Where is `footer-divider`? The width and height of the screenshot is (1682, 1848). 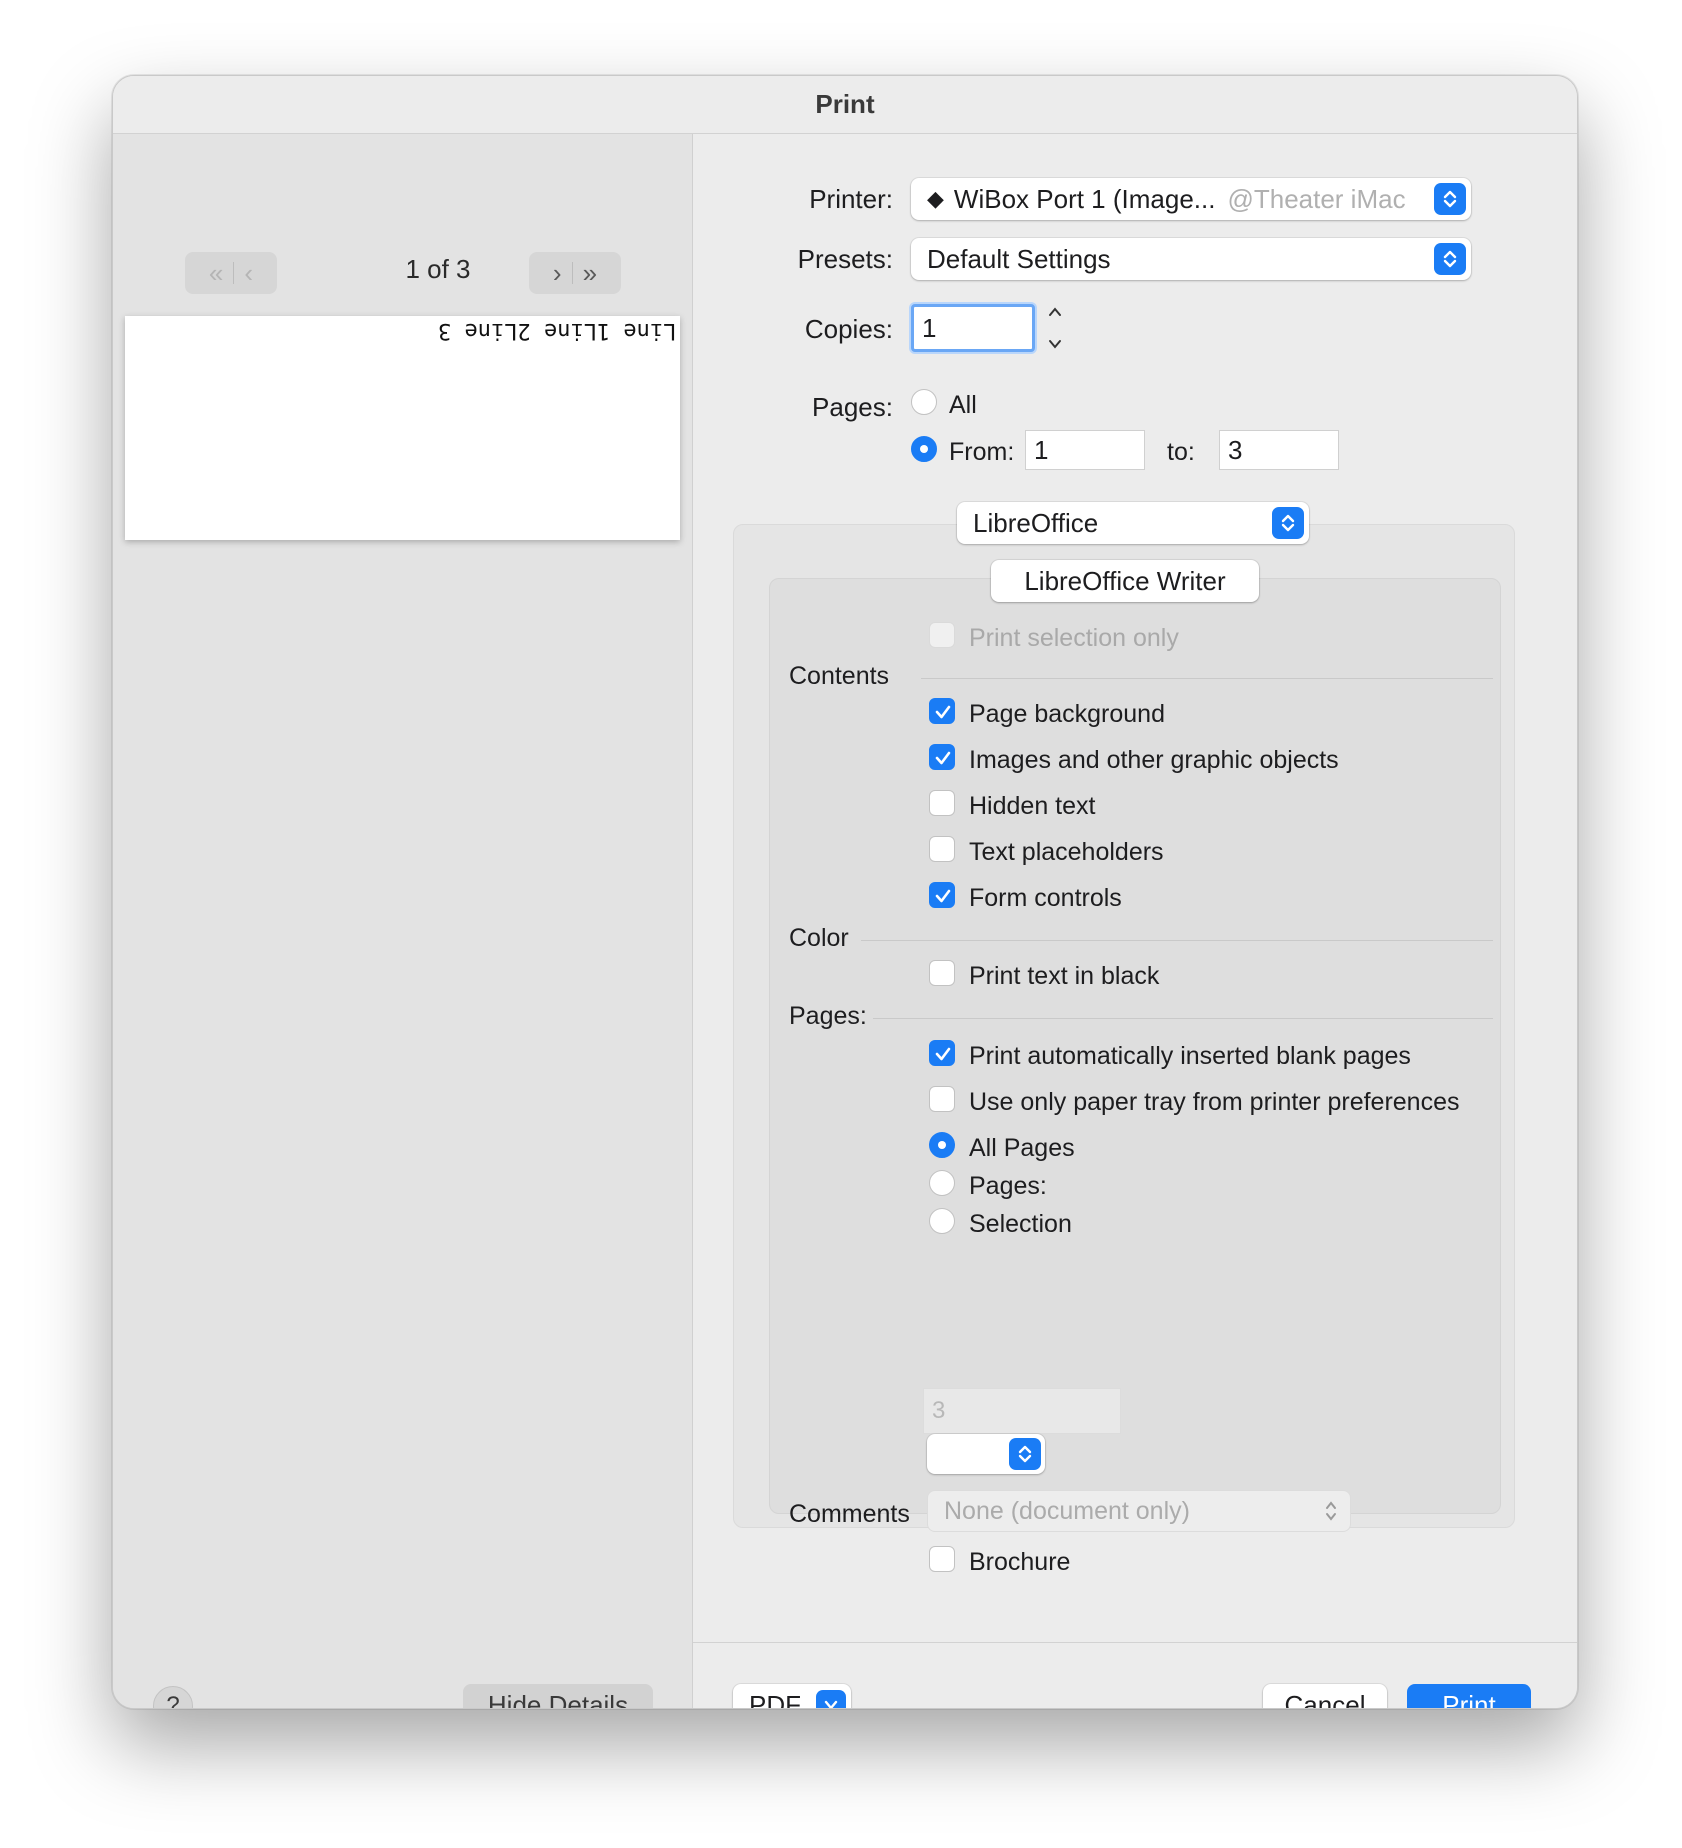 footer-divider is located at coordinates (1135, 1642).